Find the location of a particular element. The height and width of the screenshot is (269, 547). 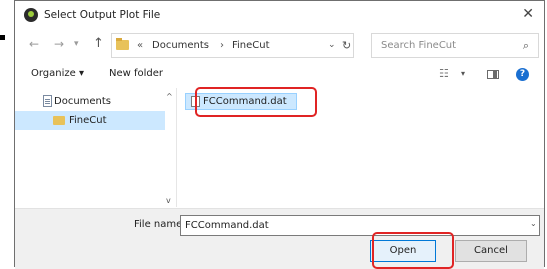

search-box: Search FineCut ⌕ is located at coordinates (455, 45).